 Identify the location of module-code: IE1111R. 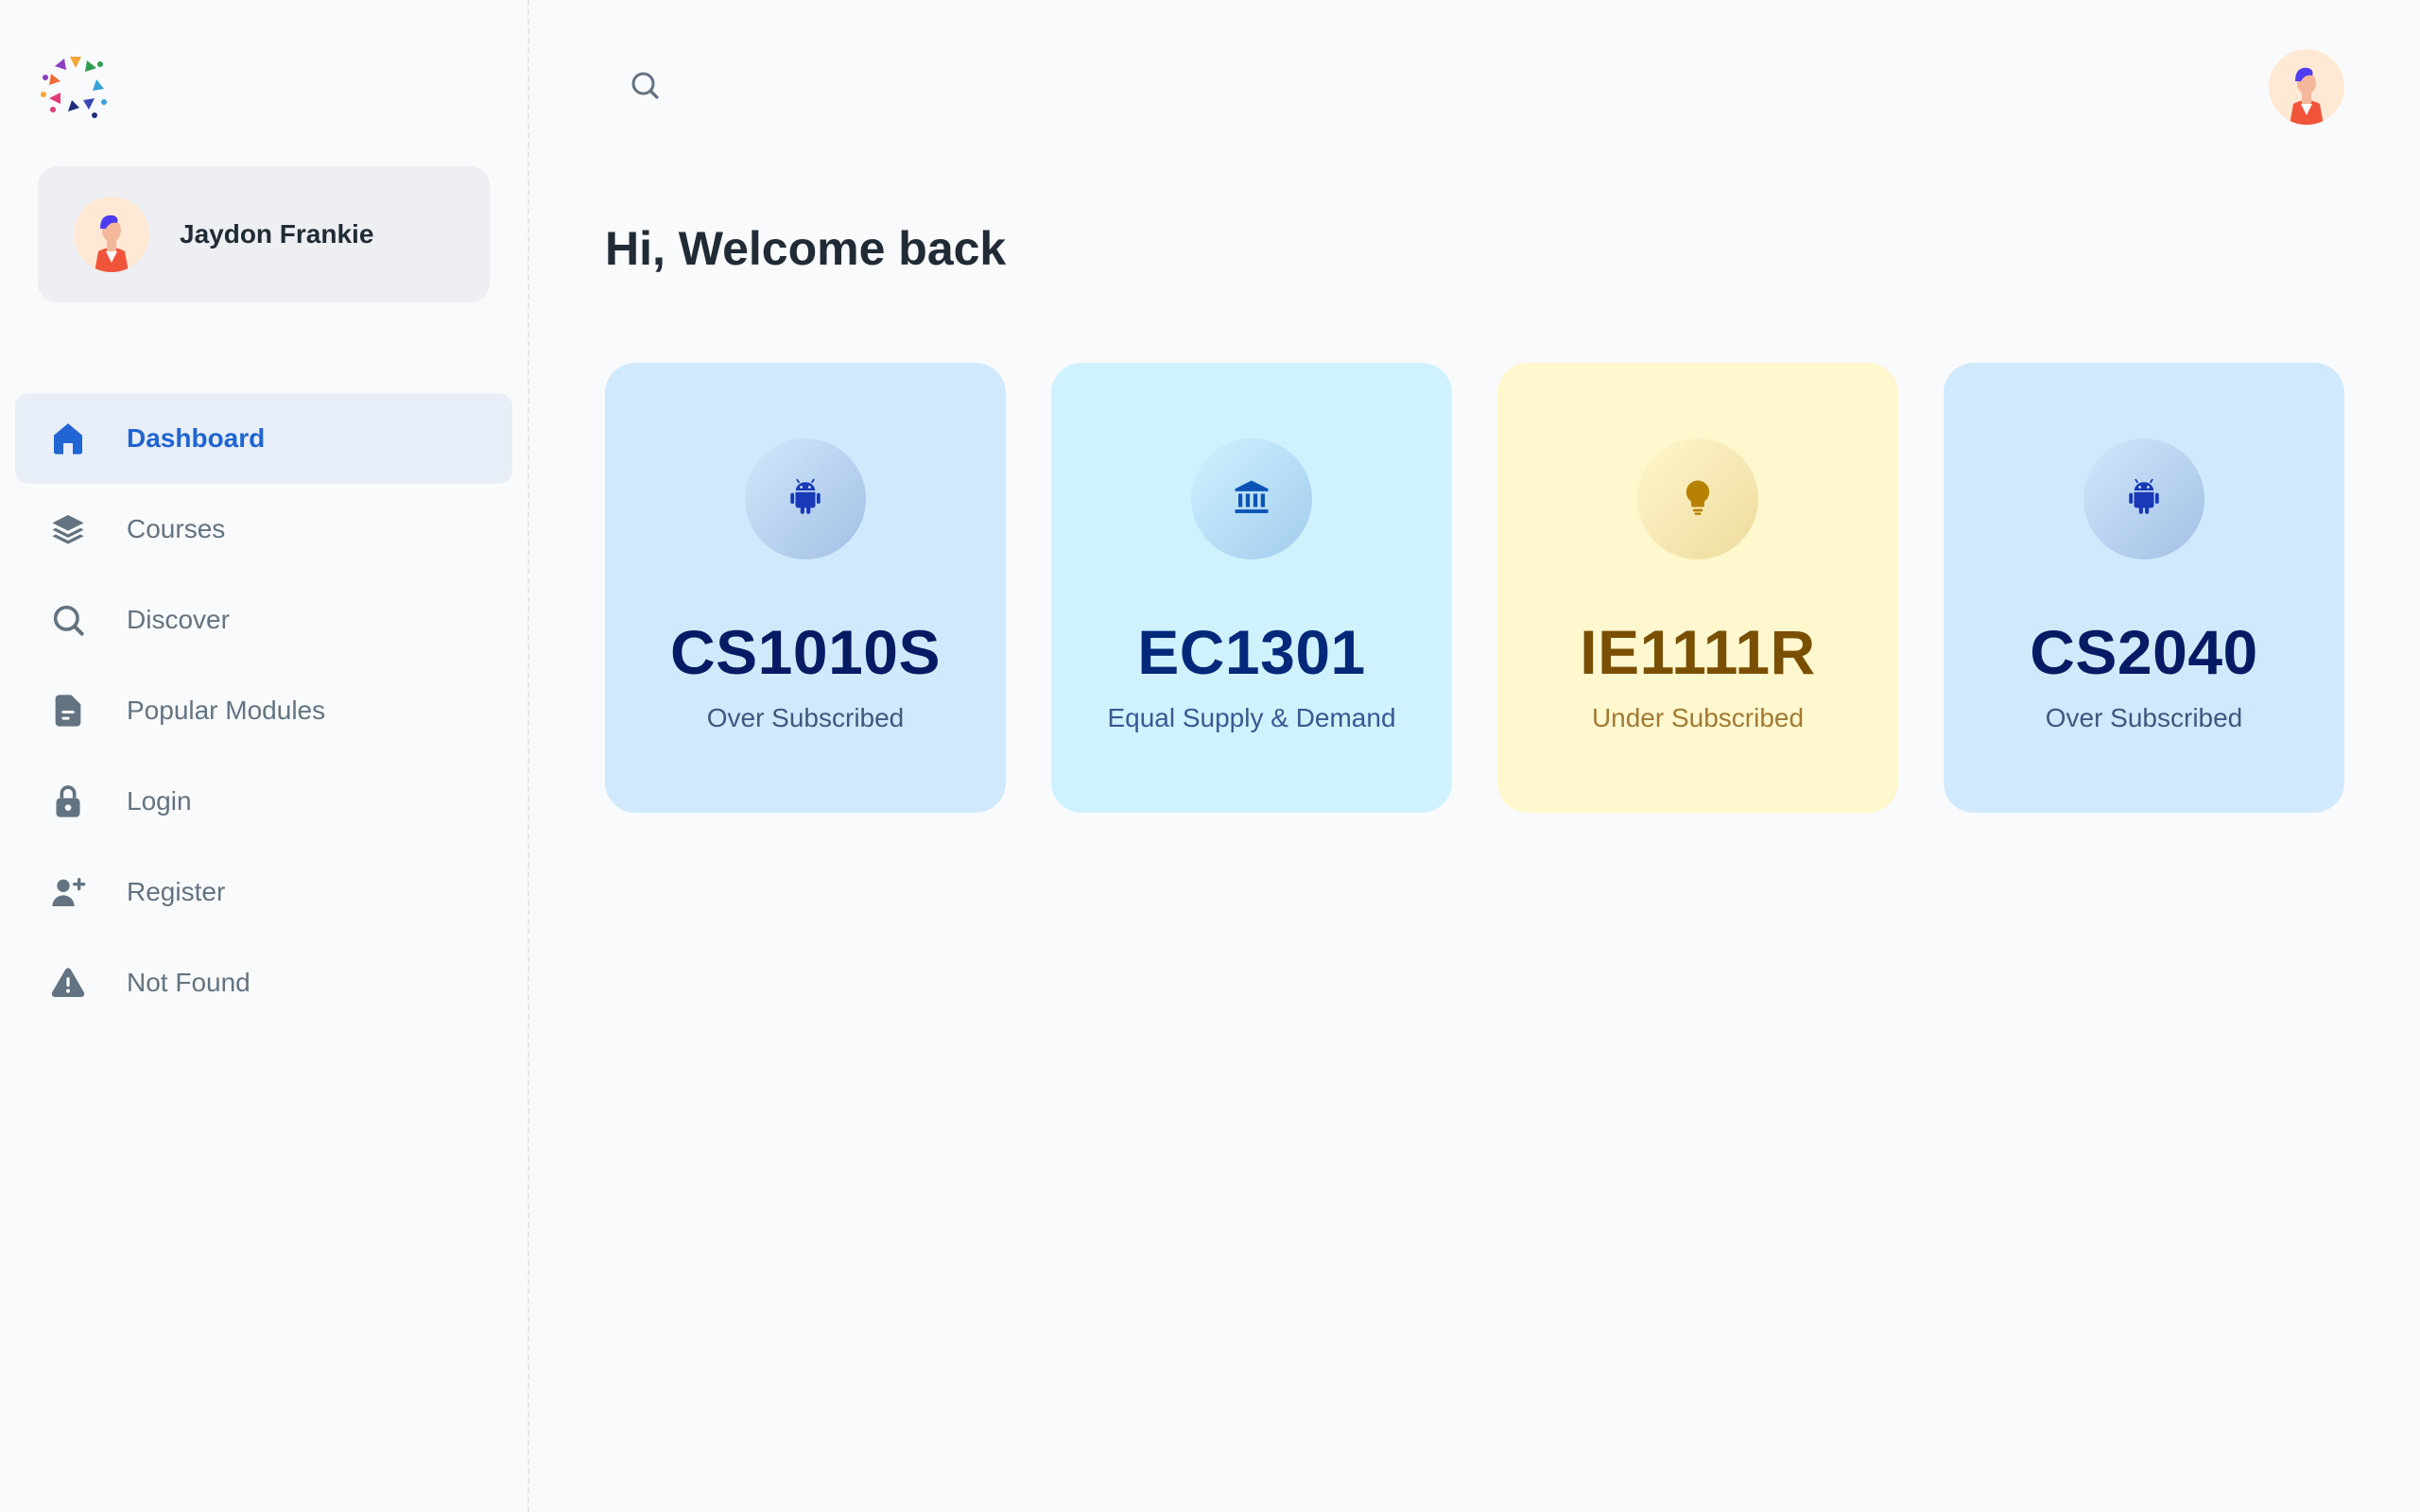
(1698, 652).